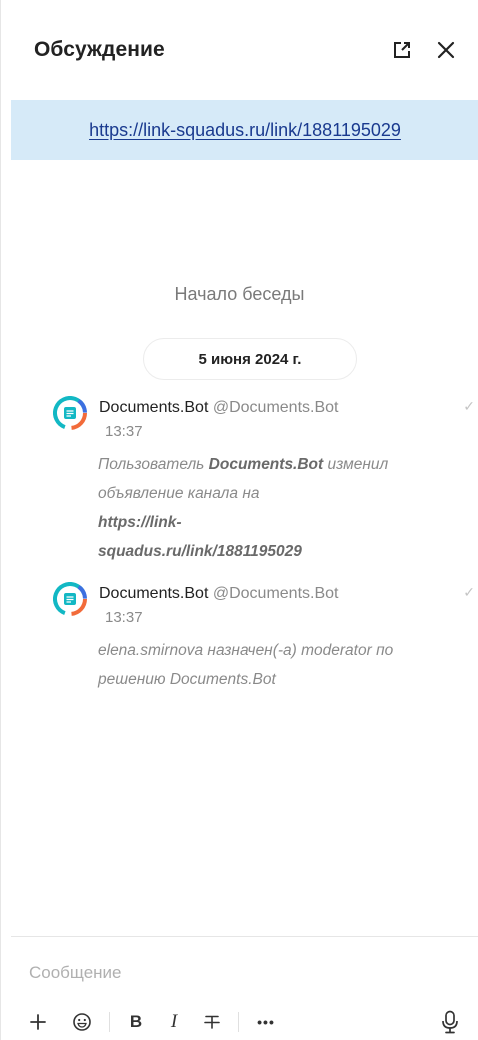 This screenshot has height=1040, width=478. What do you see at coordinates (239, 294) in the screenshot?
I see `conversation-start-label: Начало беседы` at bounding box center [239, 294].